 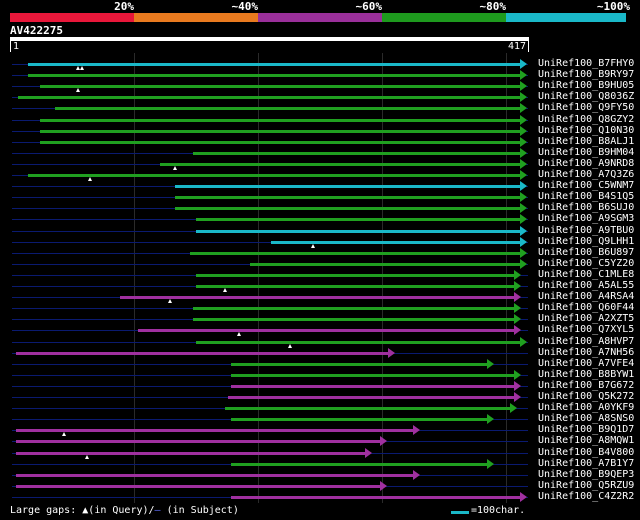 I want to click on hit-label: UniRef100_A8HVP7, so click(x=586, y=341).